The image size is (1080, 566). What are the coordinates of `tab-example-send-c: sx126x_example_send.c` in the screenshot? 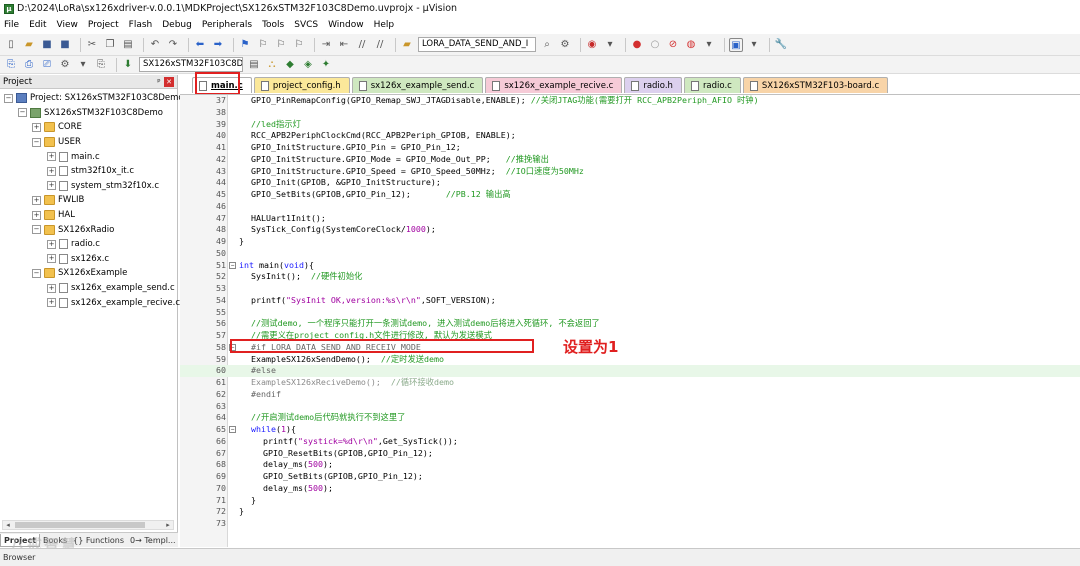 It's located at (417, 85).